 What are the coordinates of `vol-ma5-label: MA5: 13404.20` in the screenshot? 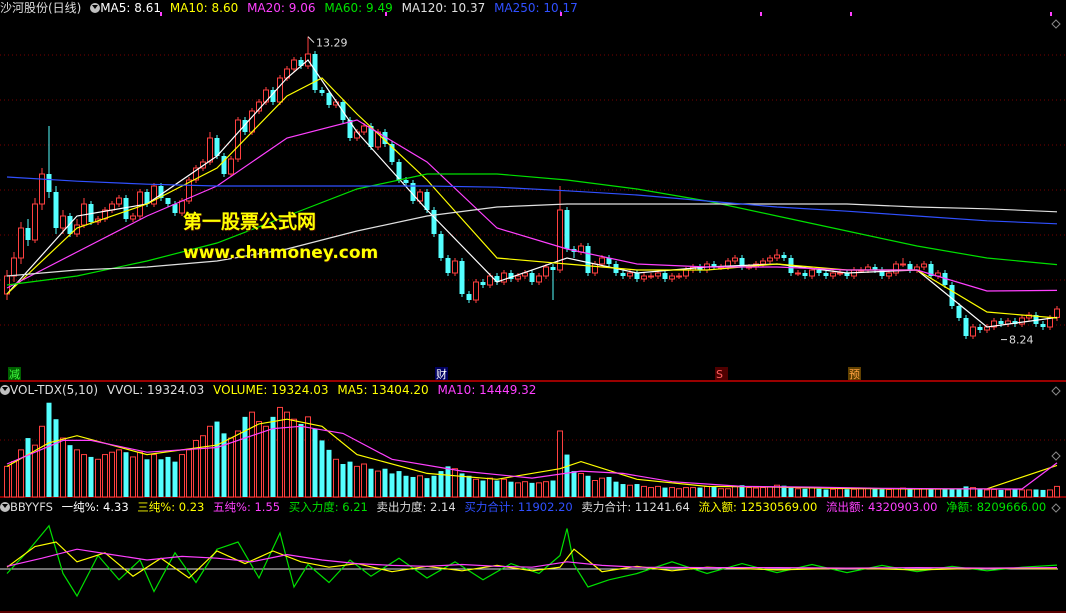 It's located at (383, 390).